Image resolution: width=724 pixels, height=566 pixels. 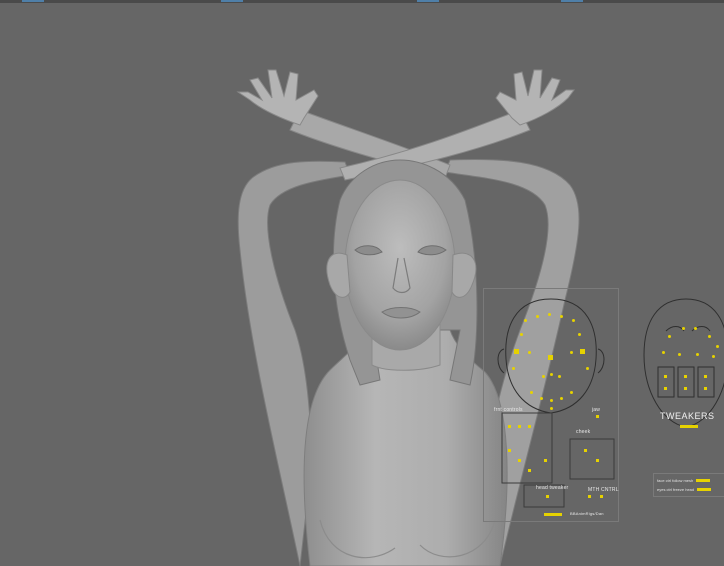 I want to click on freeze-head-row: eyes ctrl freeze head, so click(x=684, y=489).